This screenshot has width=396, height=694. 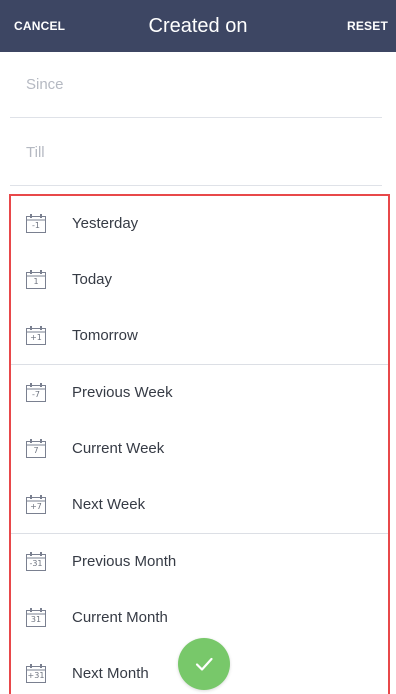 I want to click on till-field, so click(x=196, y=153).